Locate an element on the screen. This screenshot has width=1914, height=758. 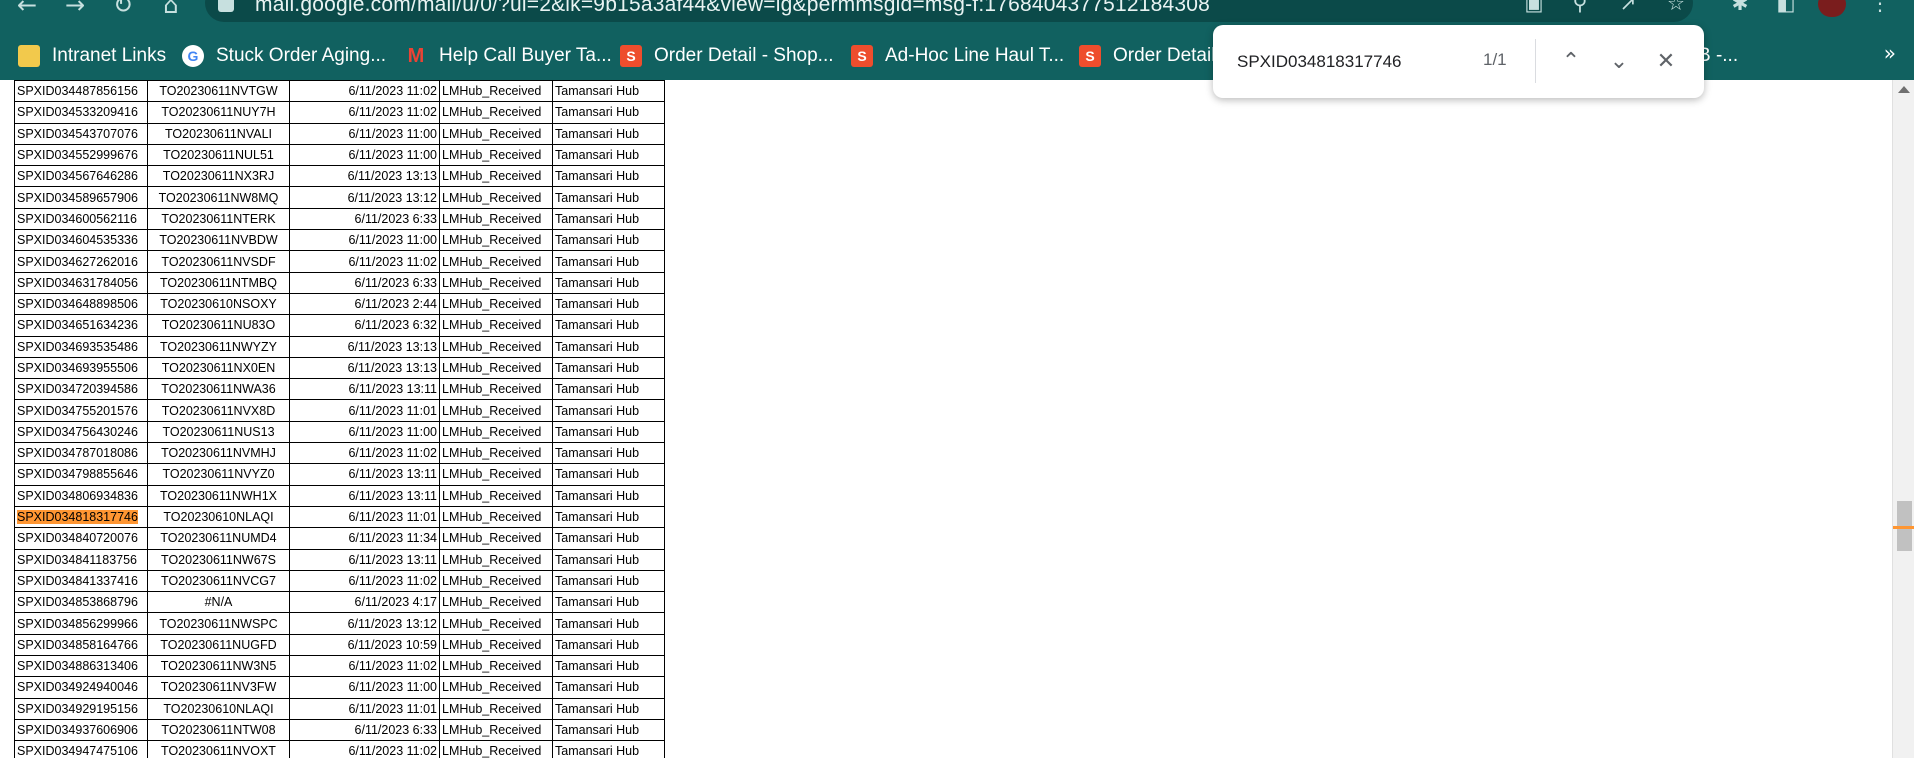
table-cell: SPXID034600562116 is located at coordinates (81, 219).